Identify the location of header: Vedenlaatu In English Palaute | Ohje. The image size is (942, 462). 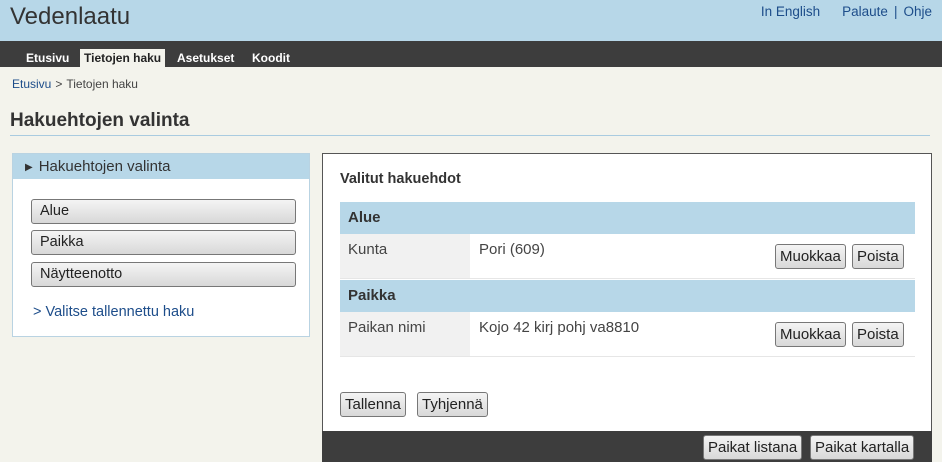
(471, 20).